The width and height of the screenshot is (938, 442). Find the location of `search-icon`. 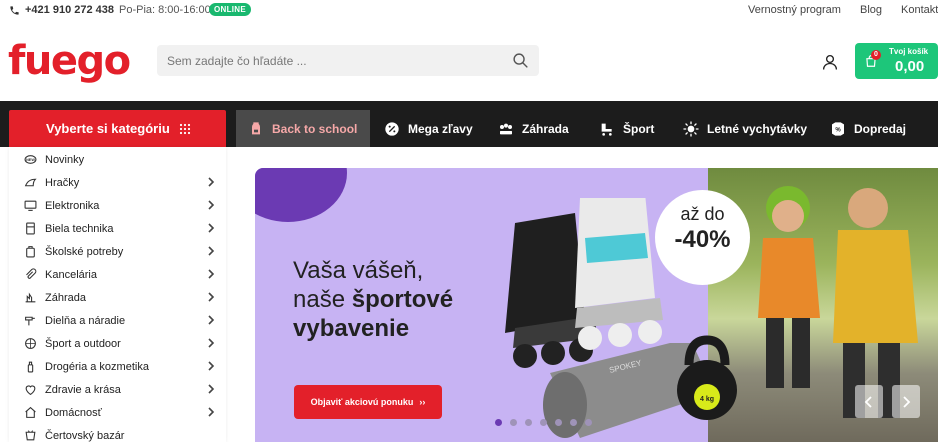

search-icon is located at coordinates (520, 60).